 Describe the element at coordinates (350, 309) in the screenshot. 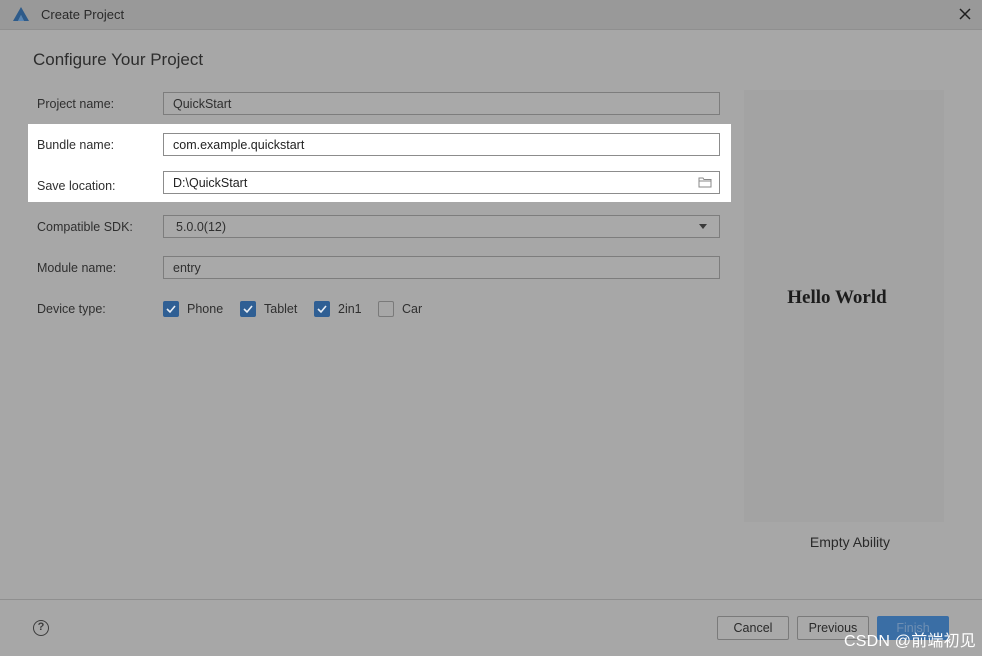

I see `device-2in1-label: 2in1` at that location.